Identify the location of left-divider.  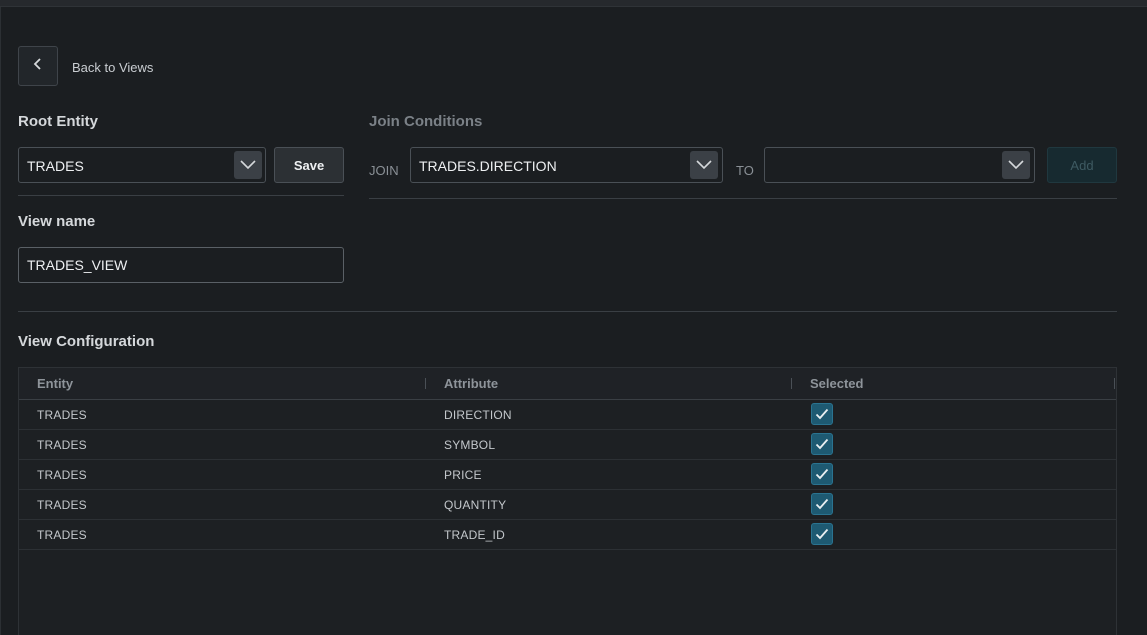
(0, 321).